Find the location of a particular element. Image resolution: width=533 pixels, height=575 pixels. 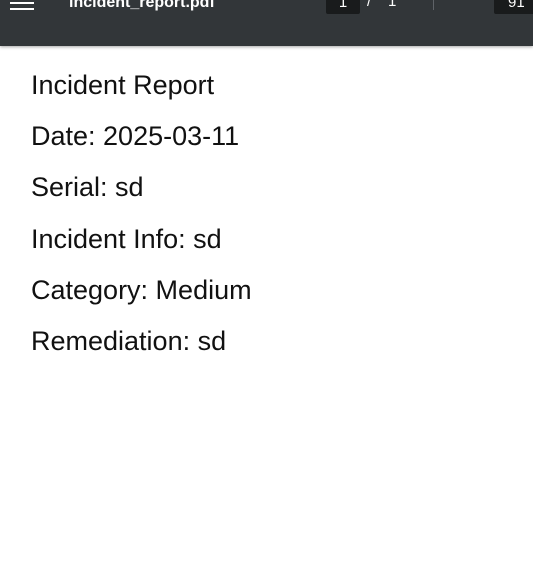

page-total: 1 is located at coordinates (392, 5).